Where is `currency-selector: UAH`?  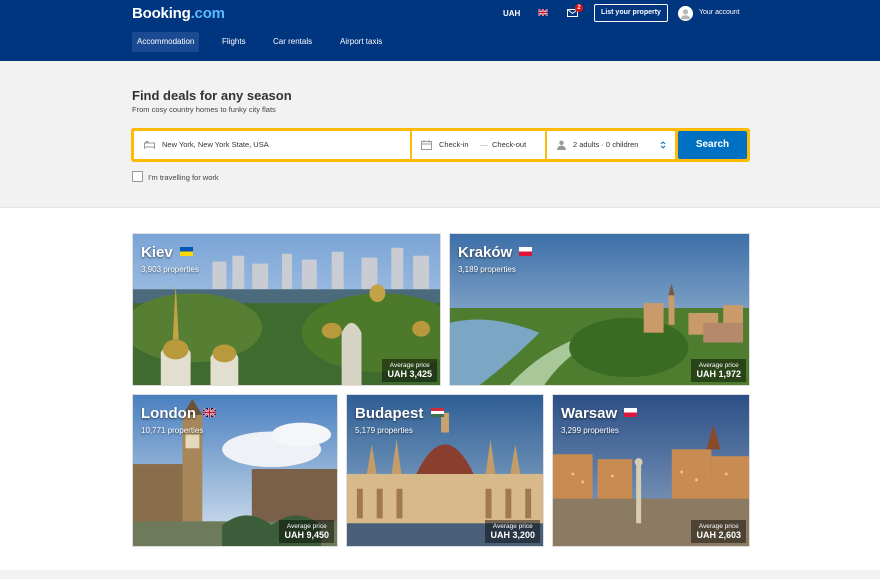
currency-selector: UAH is located at coordinates (511, 13).